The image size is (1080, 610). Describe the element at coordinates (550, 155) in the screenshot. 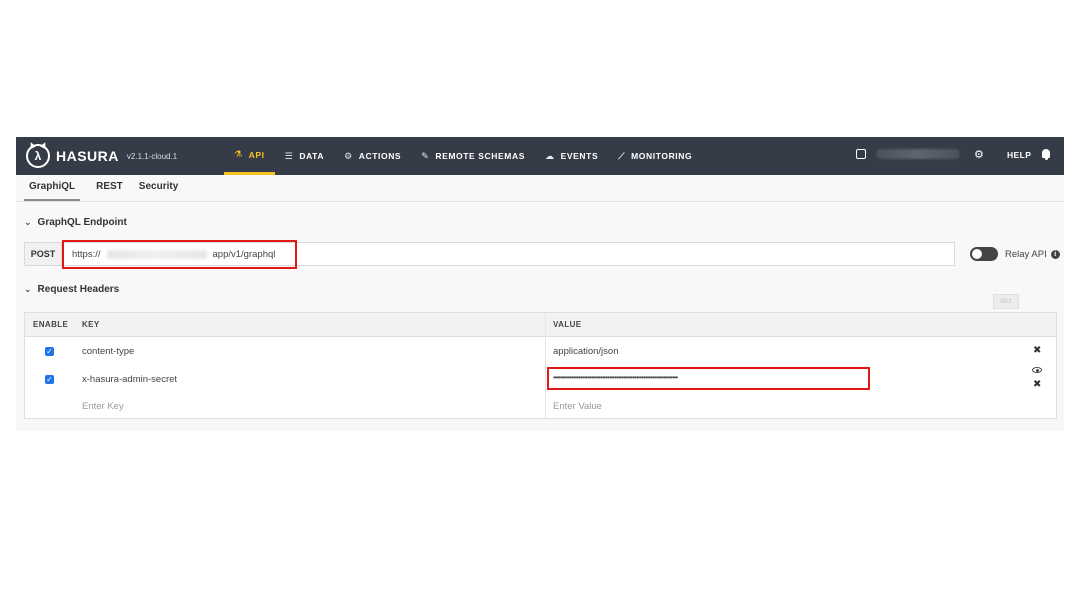

I see `cloud-icon: ☁` at that location.